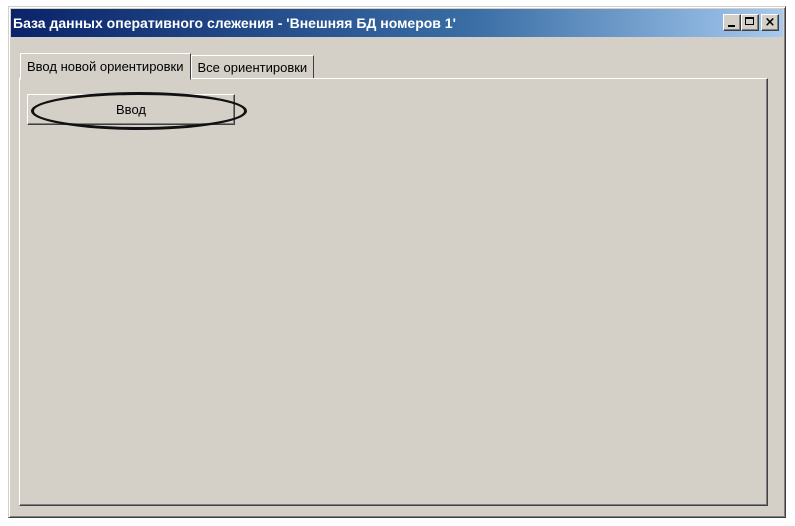 Image resolution: width=795 pixels, height=526 pixels. Describe the element at coordinates (131, 109) in the screenshot. I see `enter-button: Ввод` at that location.